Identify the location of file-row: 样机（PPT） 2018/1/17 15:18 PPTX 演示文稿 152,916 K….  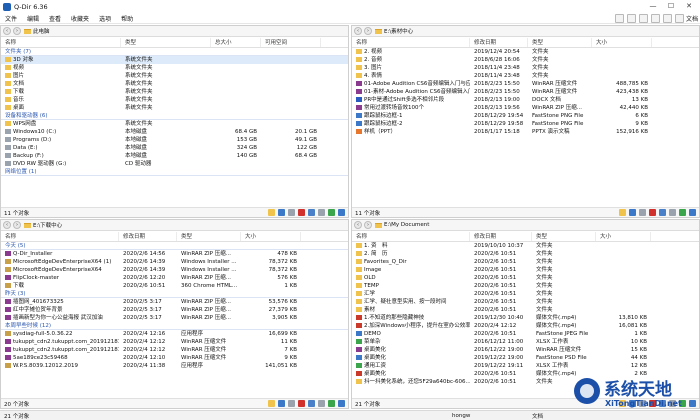
(525, 132).